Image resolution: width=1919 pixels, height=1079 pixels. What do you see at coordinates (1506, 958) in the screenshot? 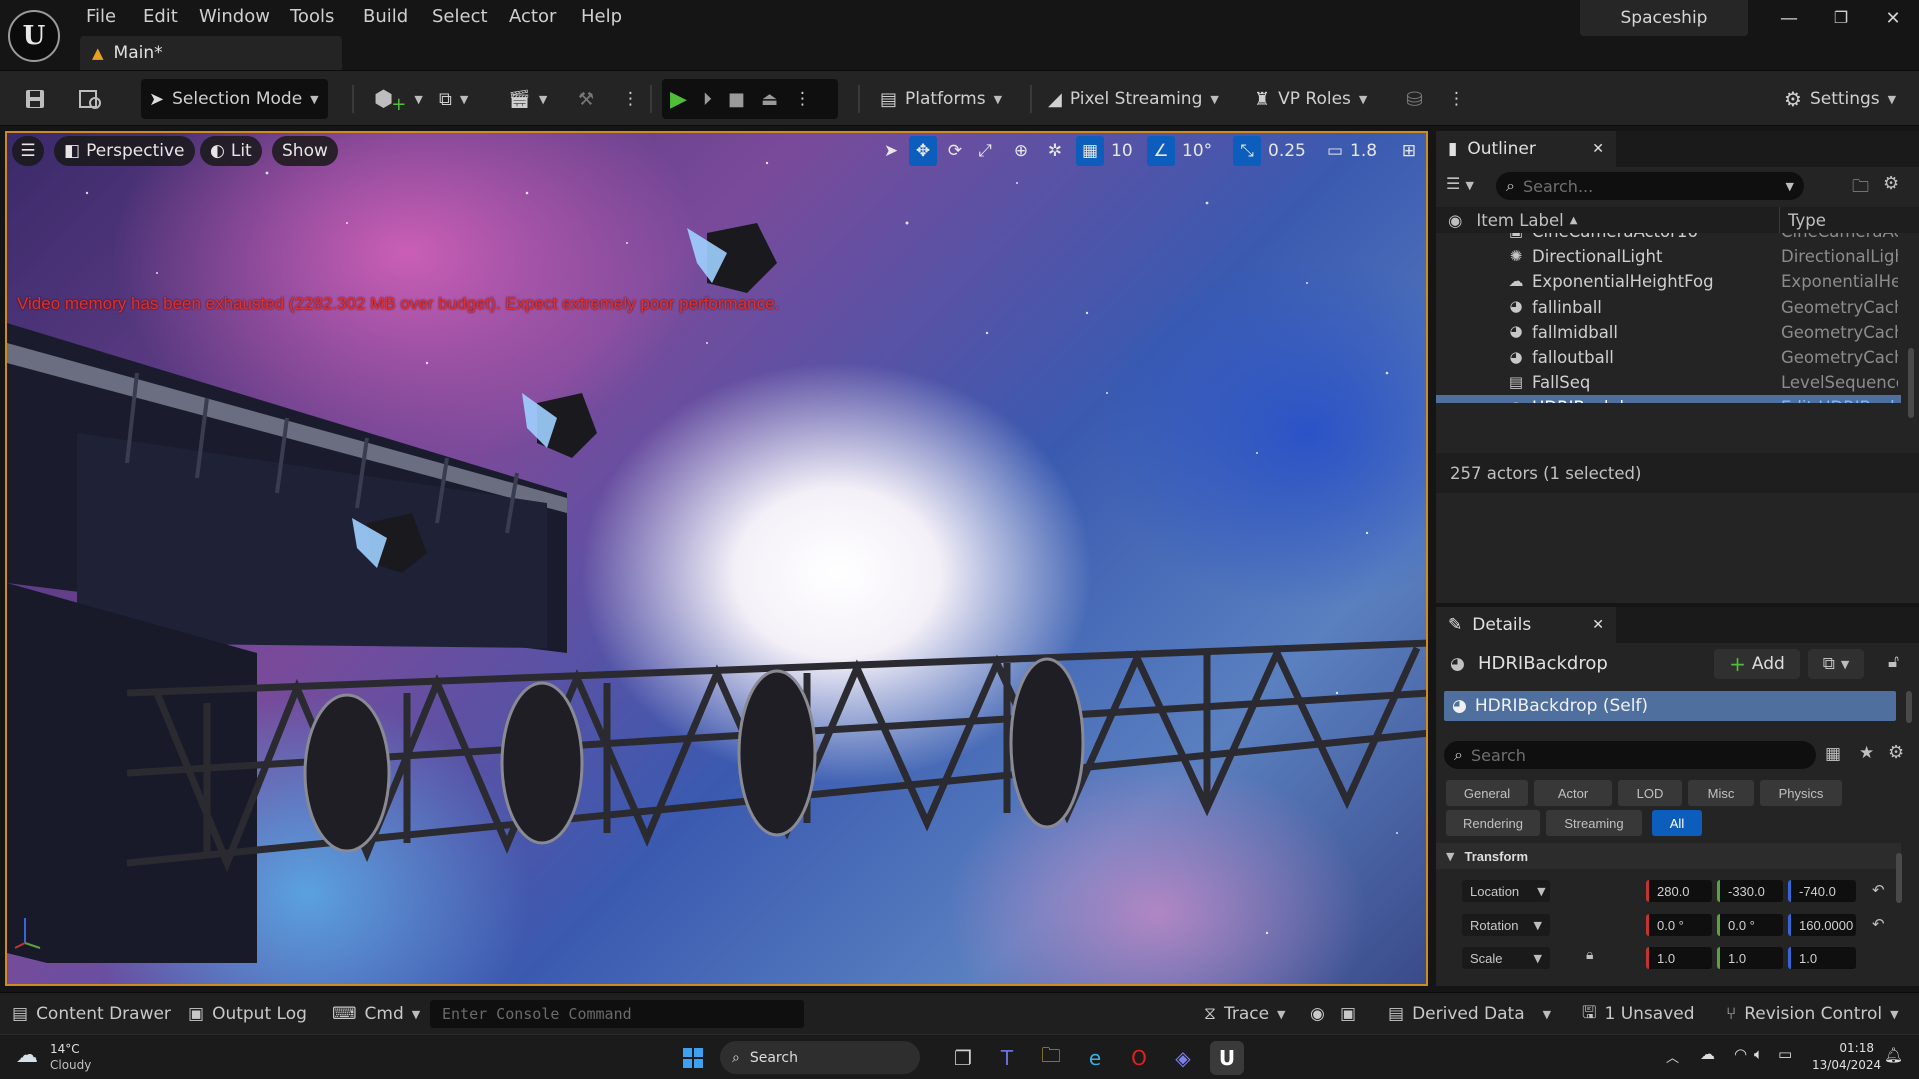
I see `scale-dropdown: Scale ▼` at bounding box center [1506, 958].